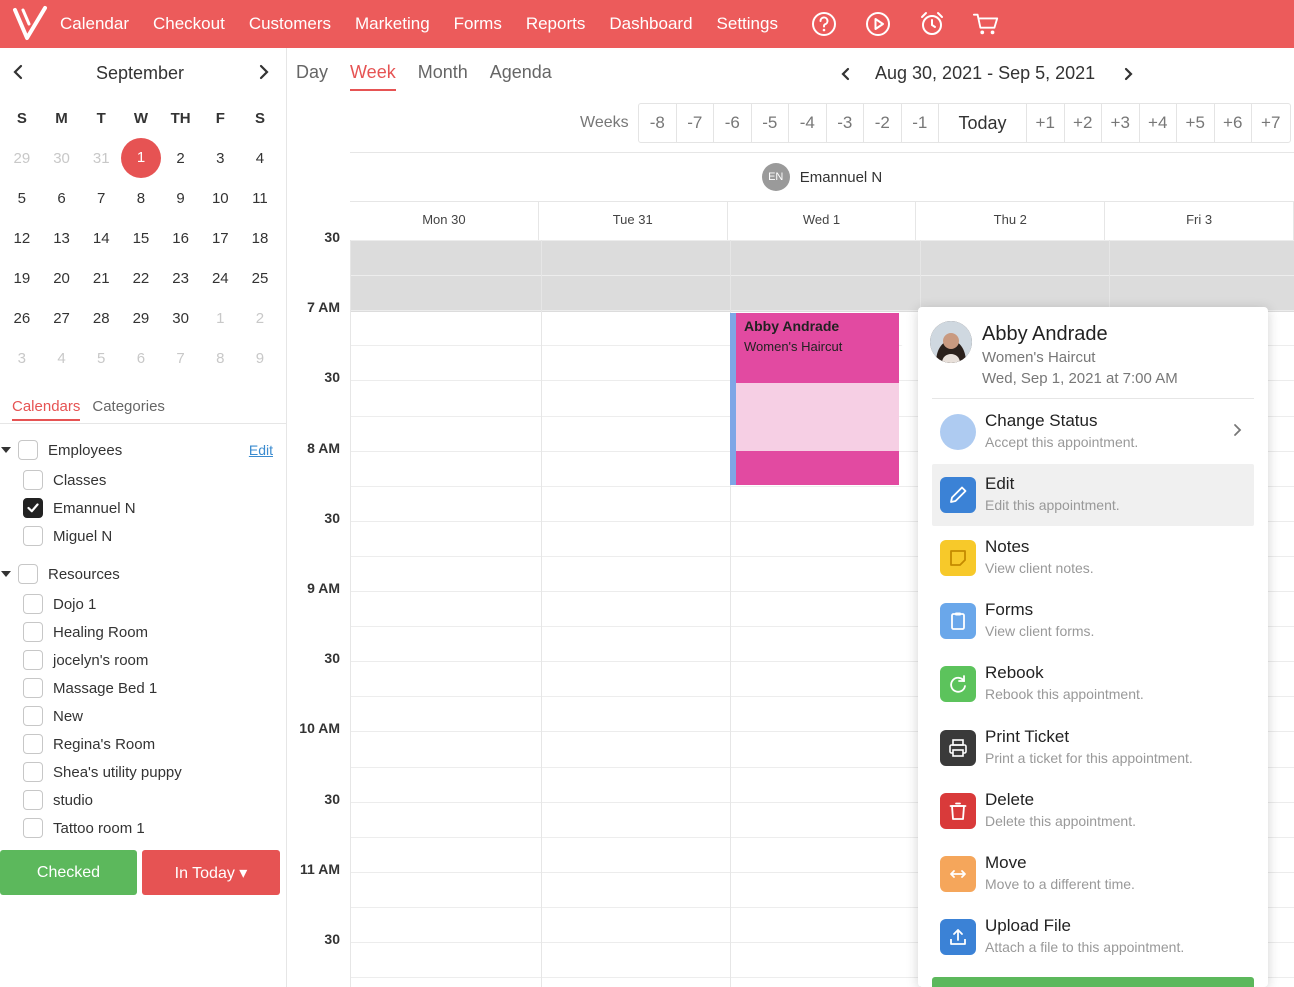 The image size is (1294, 987). Describe the element at coordinates (220, 198) in the screenshot. I see `mini-day: 10` at that location.